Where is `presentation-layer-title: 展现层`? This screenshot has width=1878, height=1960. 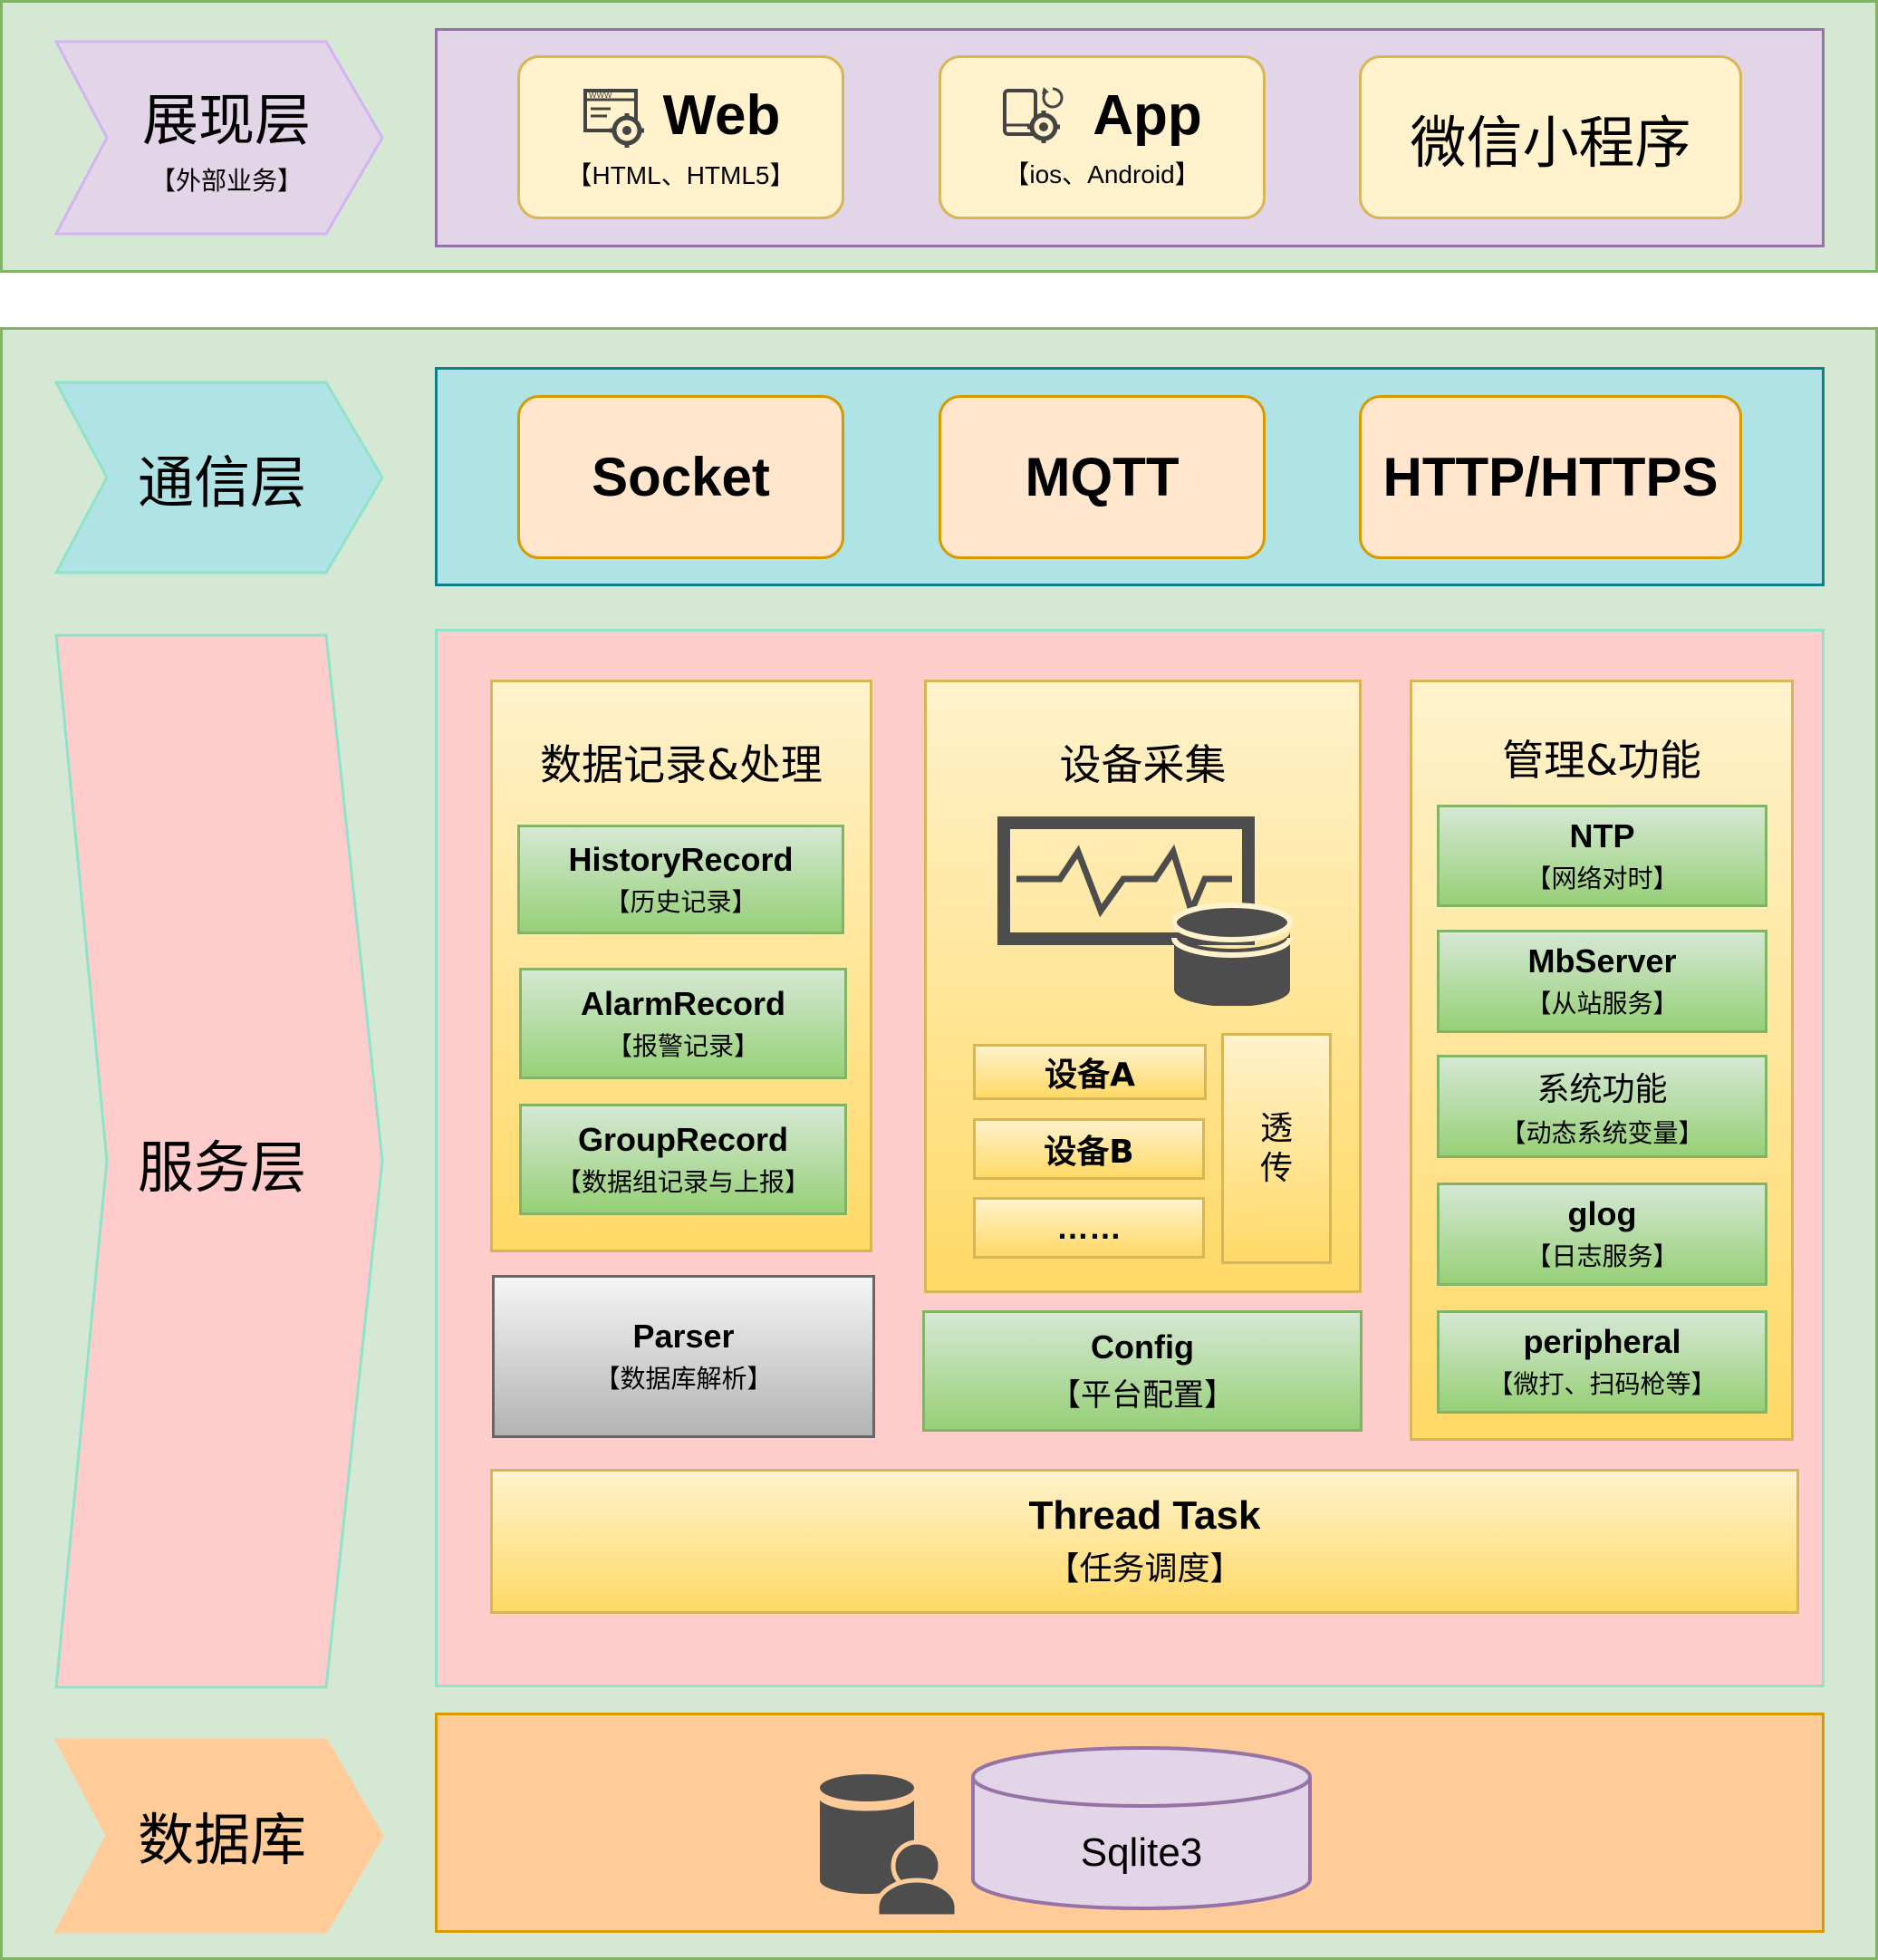 presentation-layer-title: 展现层 is located at coordinates (226, 120).